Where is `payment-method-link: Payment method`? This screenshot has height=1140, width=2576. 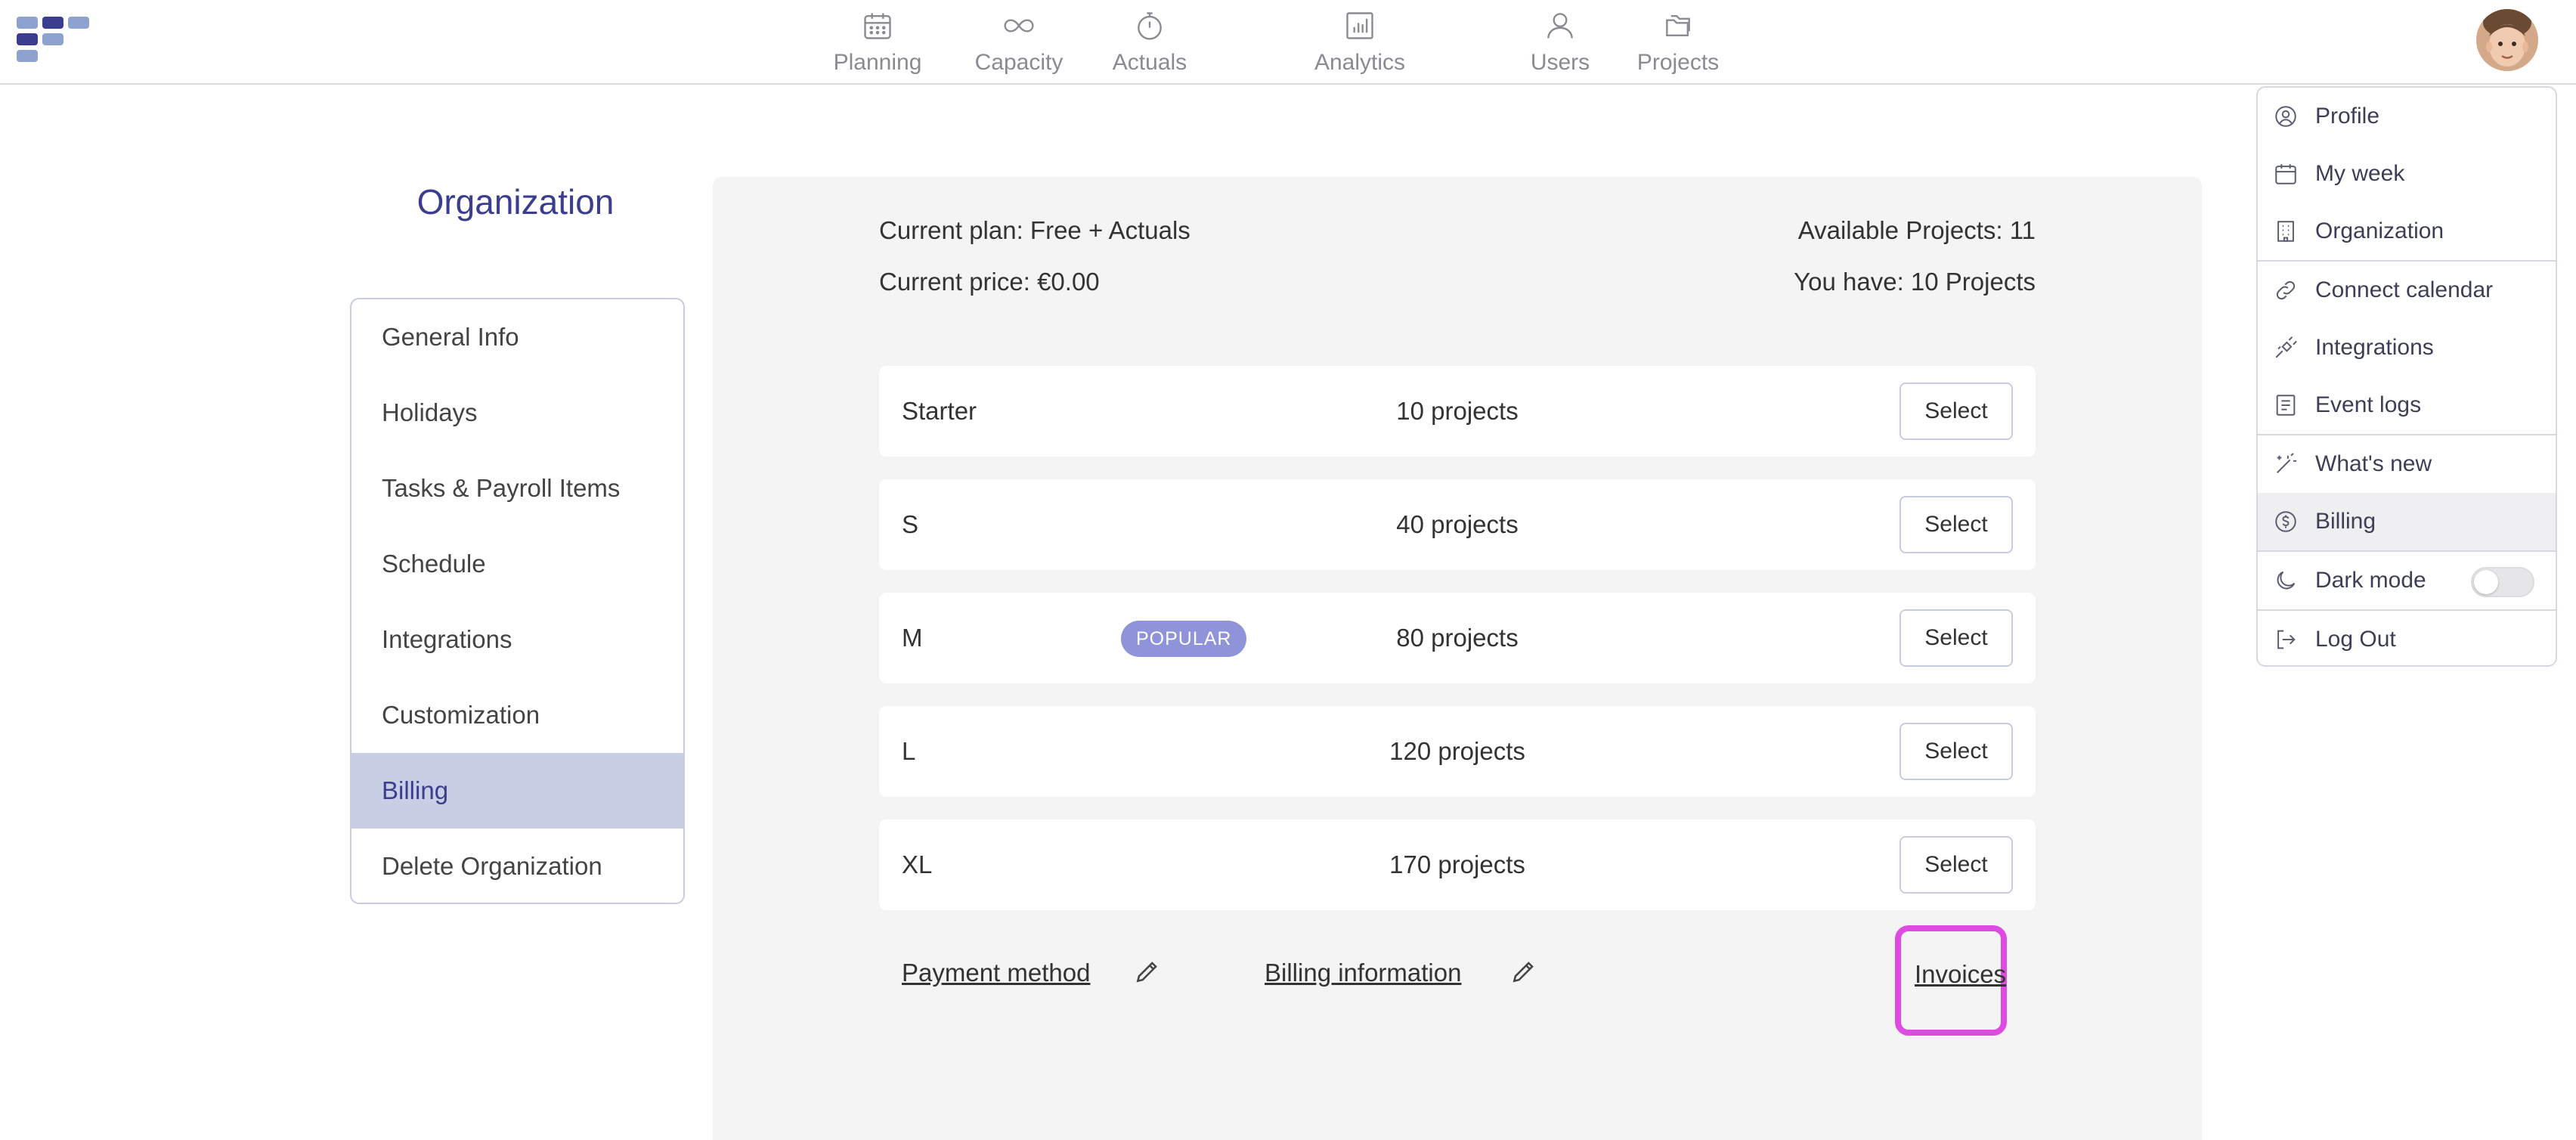 payment-method-link: Payment method is located at coordinates (996, 973).